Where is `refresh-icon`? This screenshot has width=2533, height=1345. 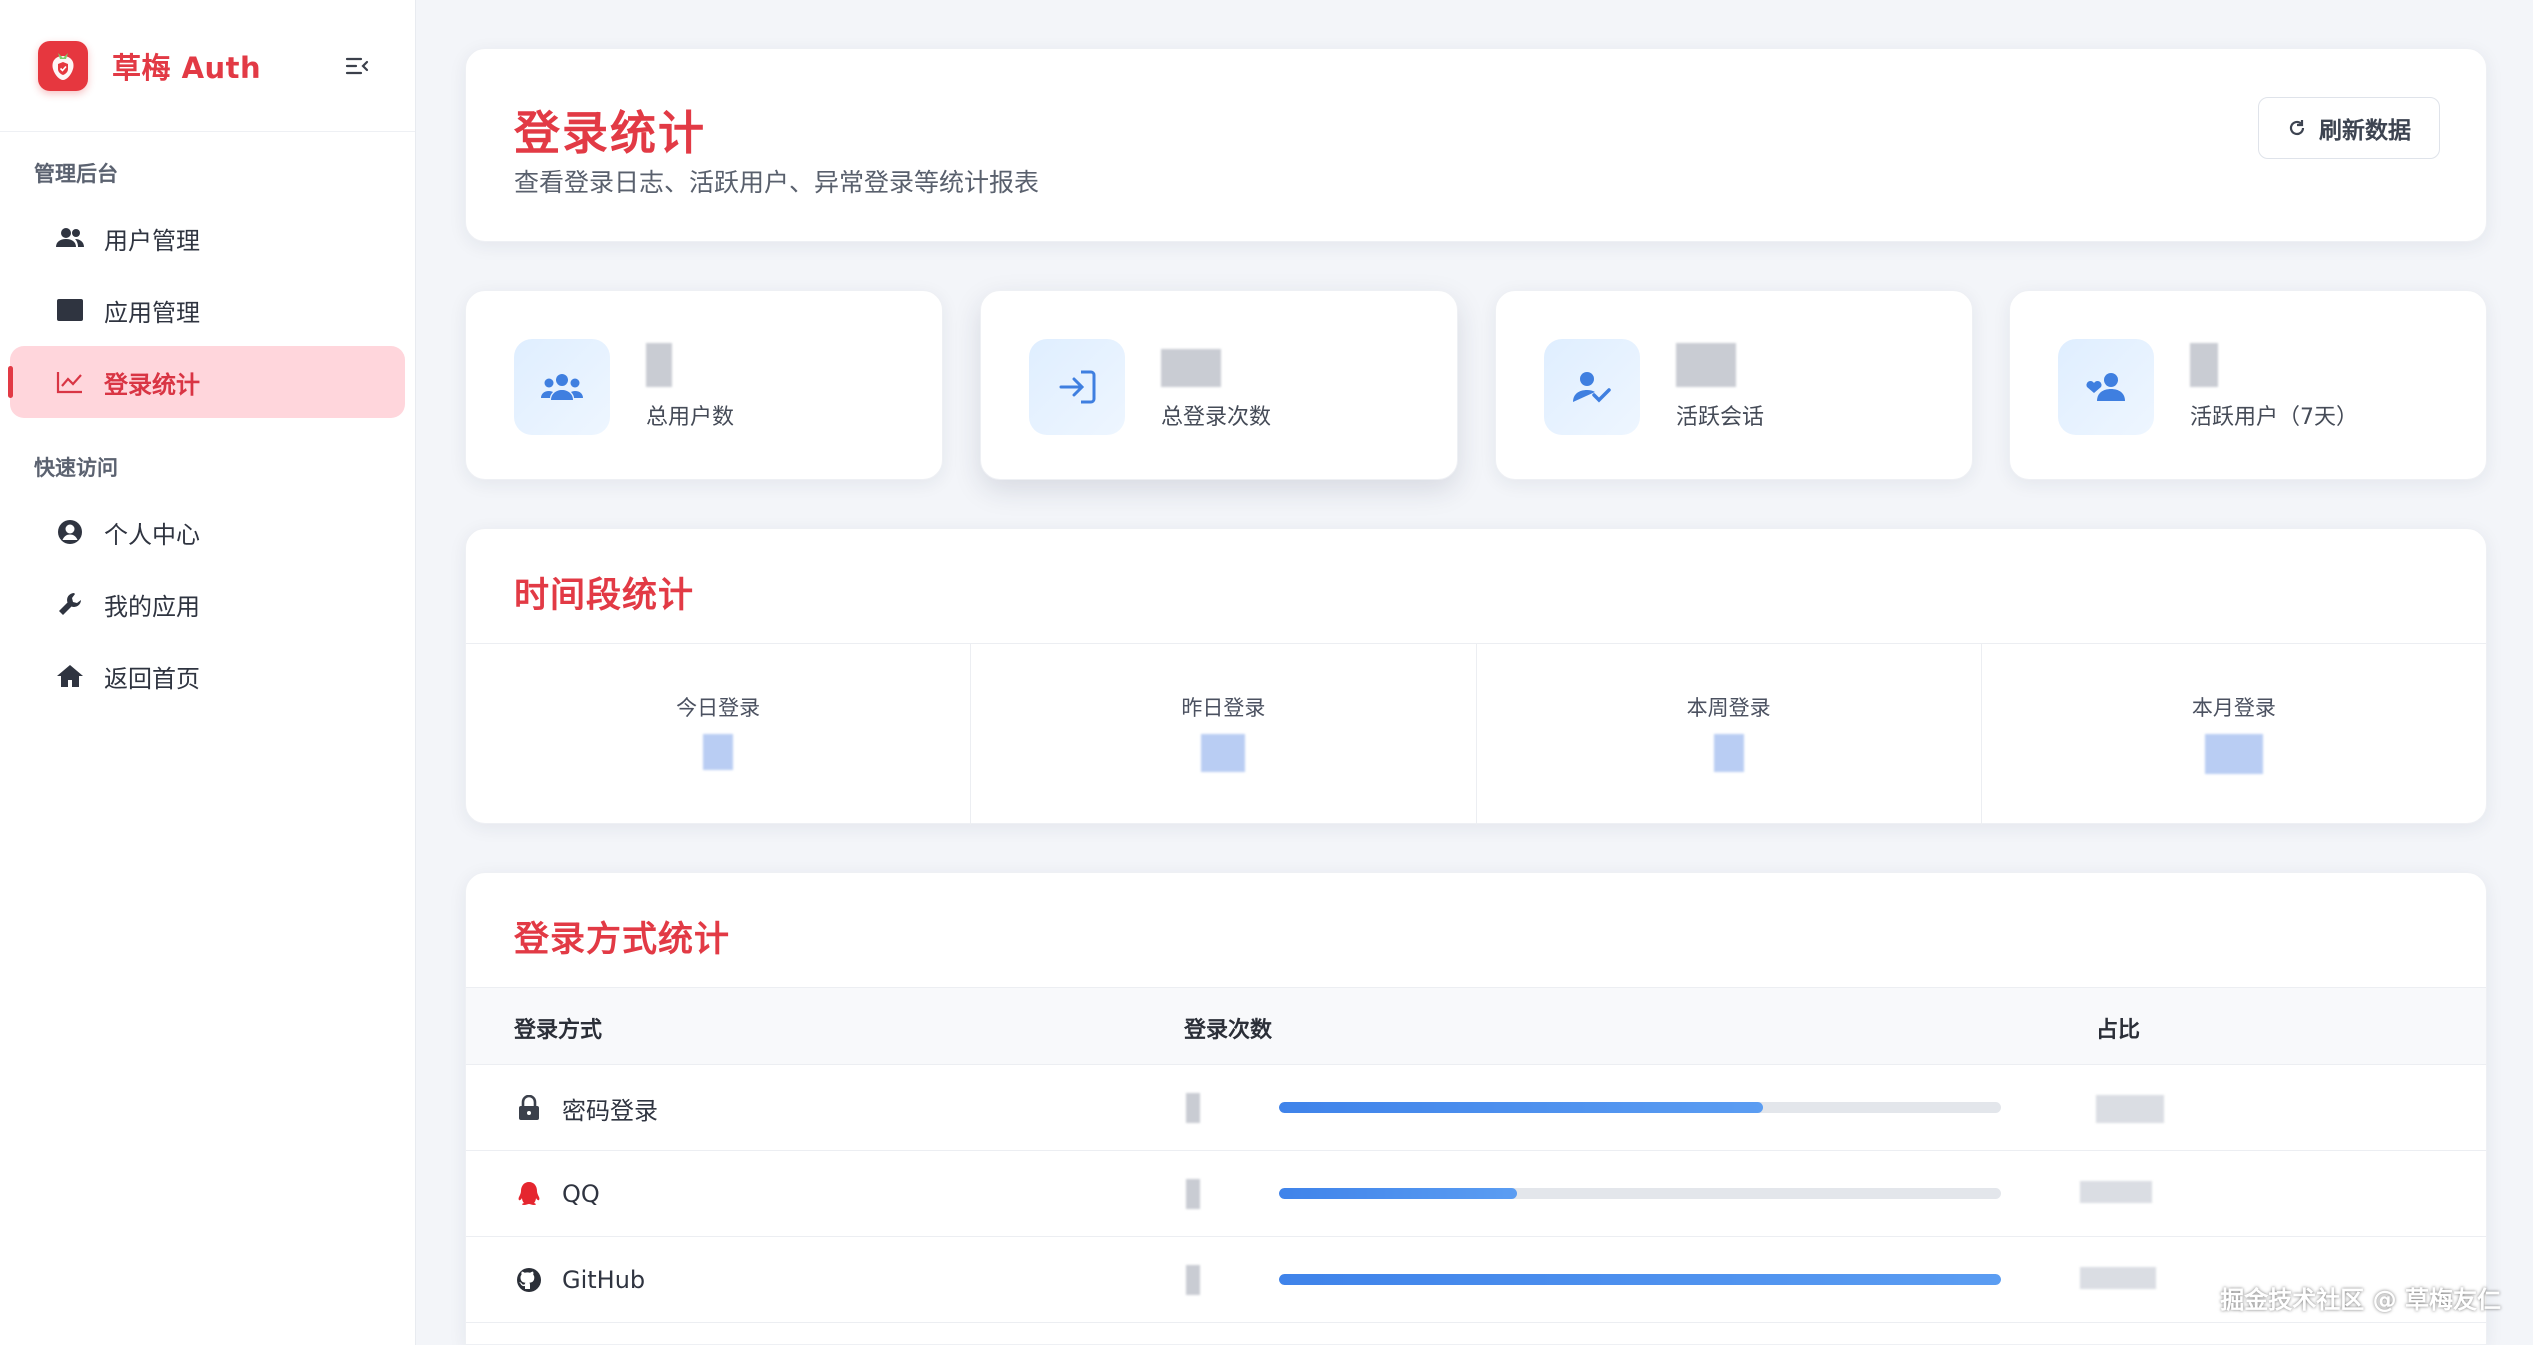 refresh-icon is located at coordinates (2297, 128).